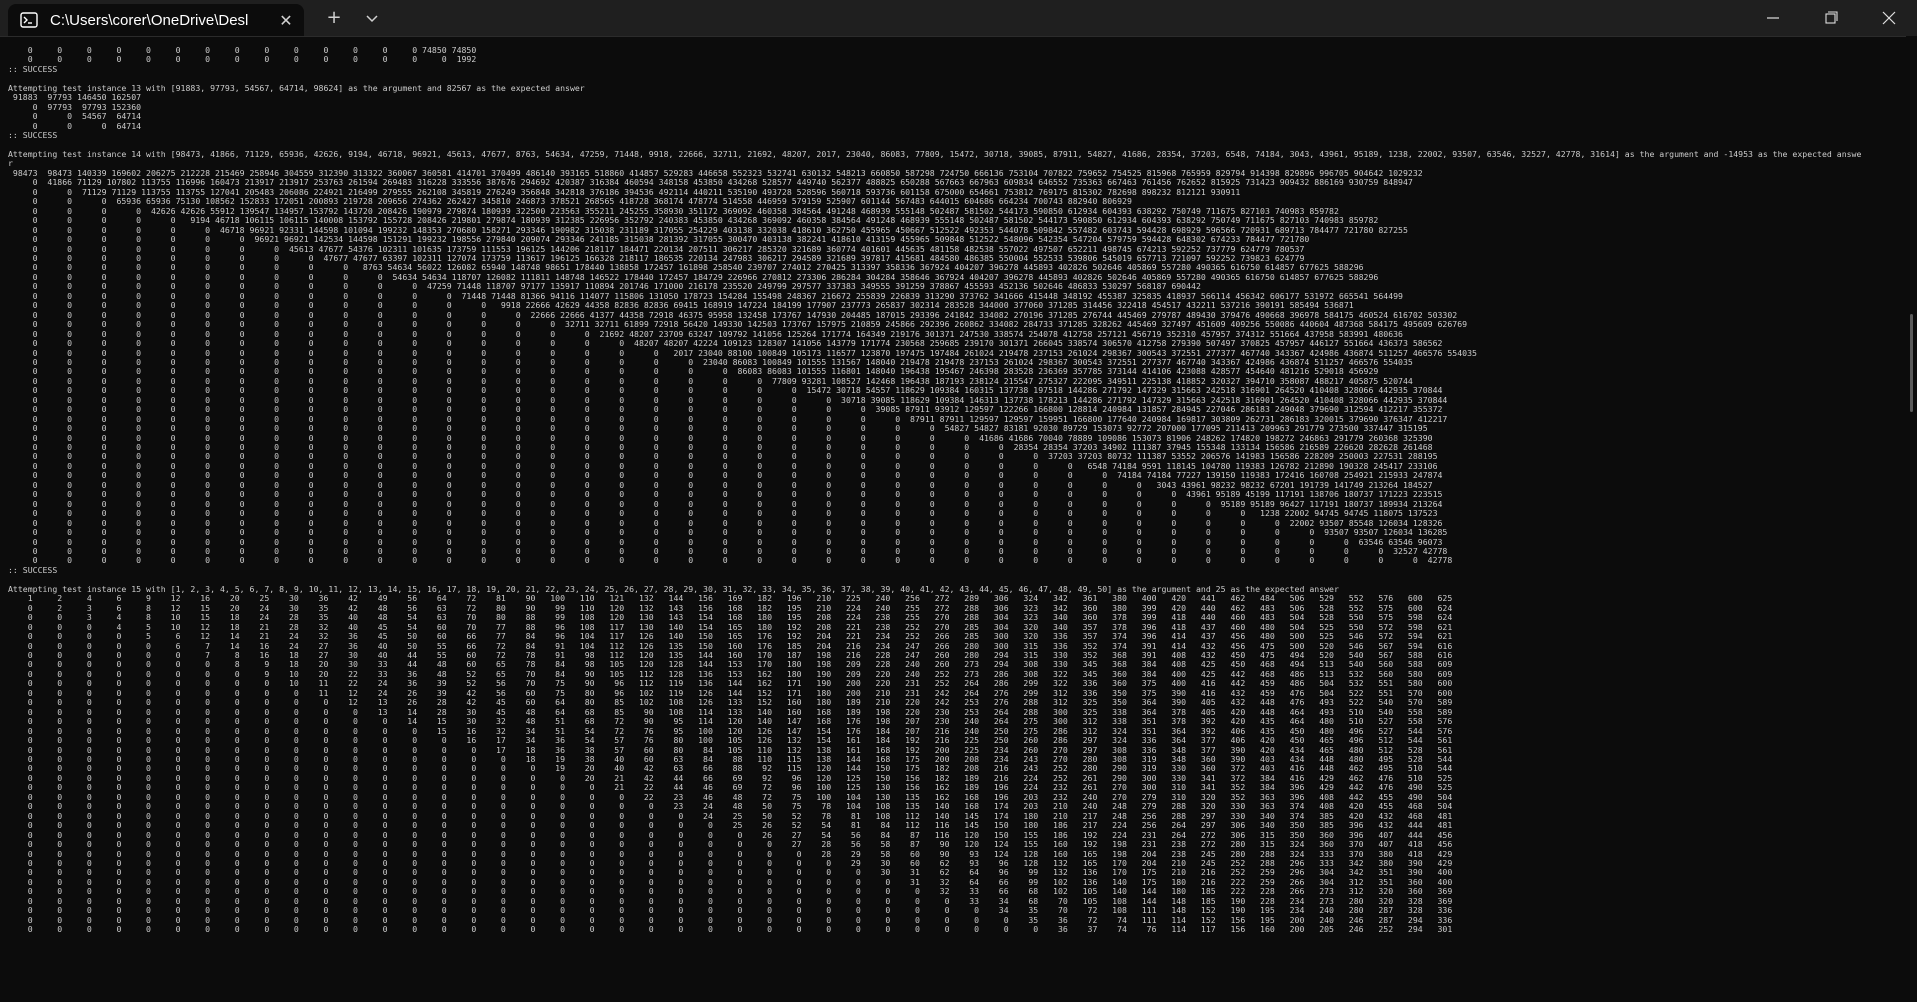  What do you see at coordinates (334, 18) in the screenshot?
I see `new-tab-button: +` at bounding box center [334, 18].